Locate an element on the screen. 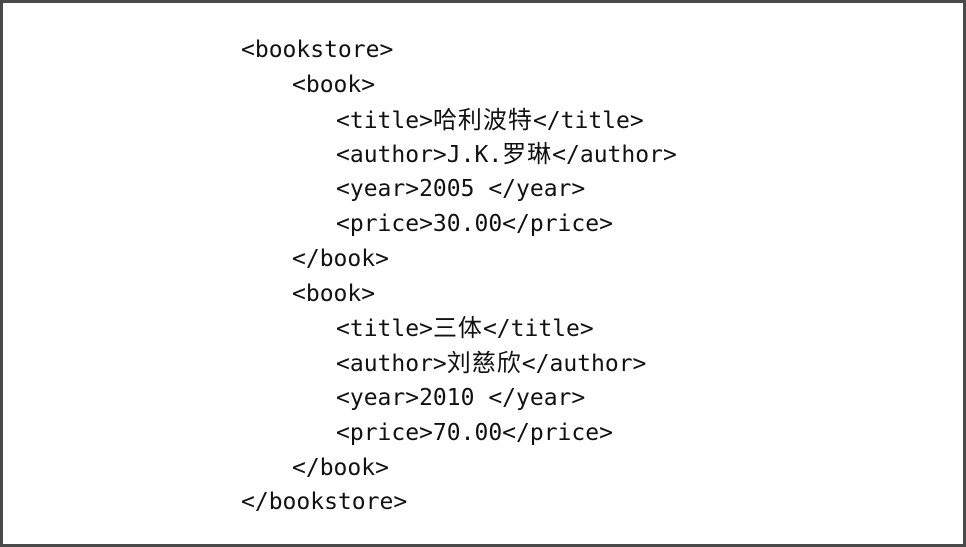 The width and height of the screenshot is (966, 547). title-element: <title>哈利波特</title> is located at coordinates (340, 120).